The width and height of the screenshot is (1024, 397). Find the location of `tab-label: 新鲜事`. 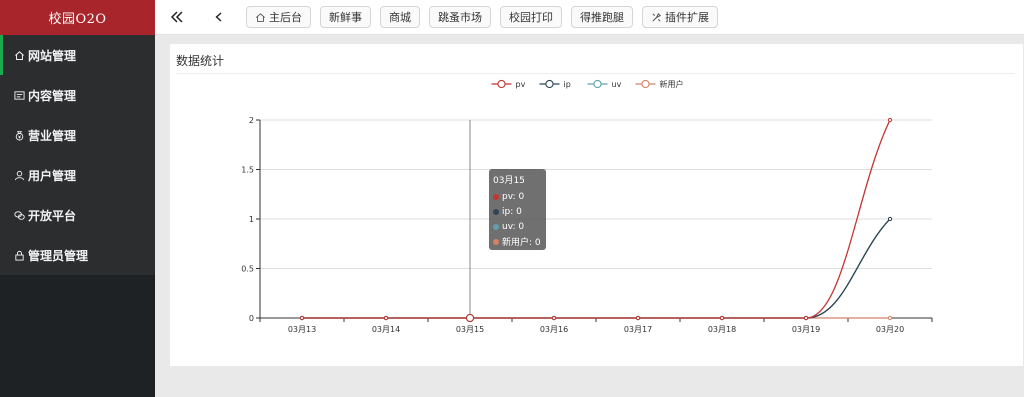

tab-label: 新鲜事 is located at coordinates (345, 17).